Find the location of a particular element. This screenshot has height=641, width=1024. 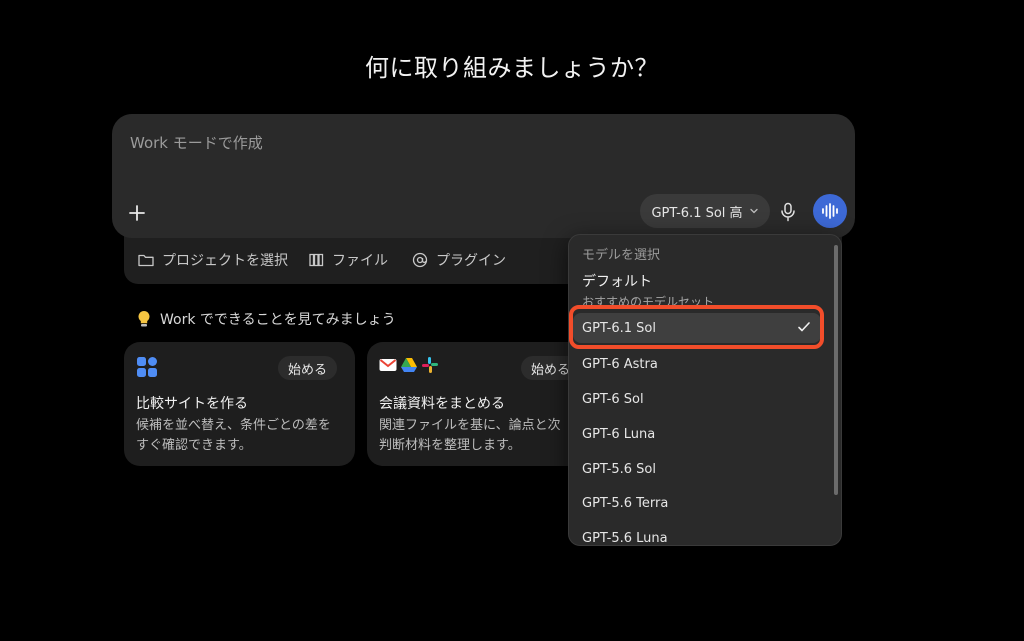

suggestion-card: 始める 比較サイトを作る 候補を並べ替え、条件ごとの差を すぐ確認できます。 is located at coordinates (239, 404).